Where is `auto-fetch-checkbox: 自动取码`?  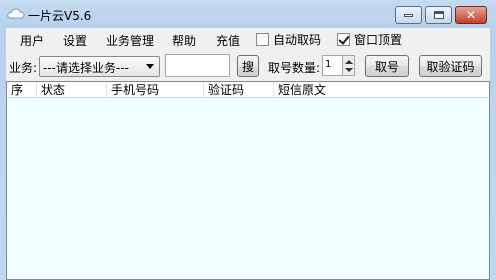
auto-fetch-checkbox: 自动取码 is located at coordinates (288, 39).